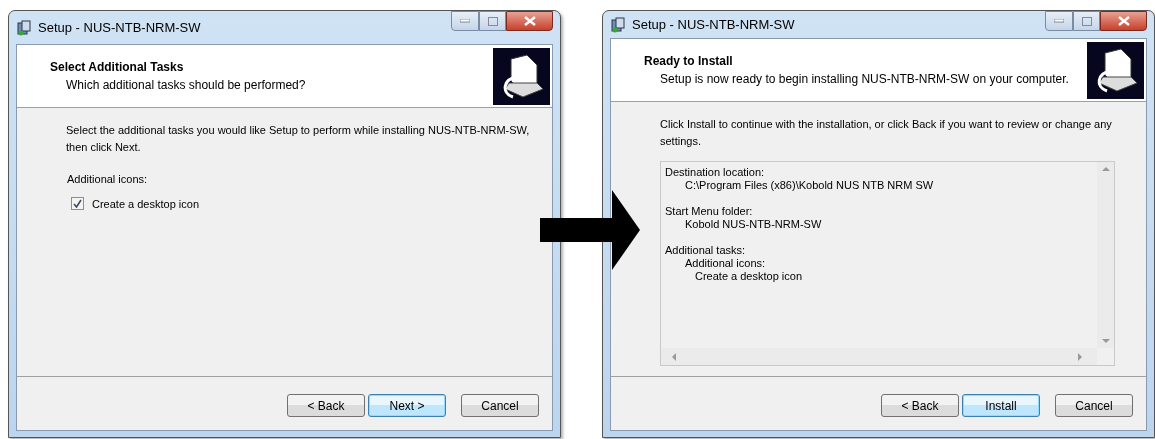 The image size is (1155, 439). I want to click on vertical-scrollbar, so click(1105, 255).